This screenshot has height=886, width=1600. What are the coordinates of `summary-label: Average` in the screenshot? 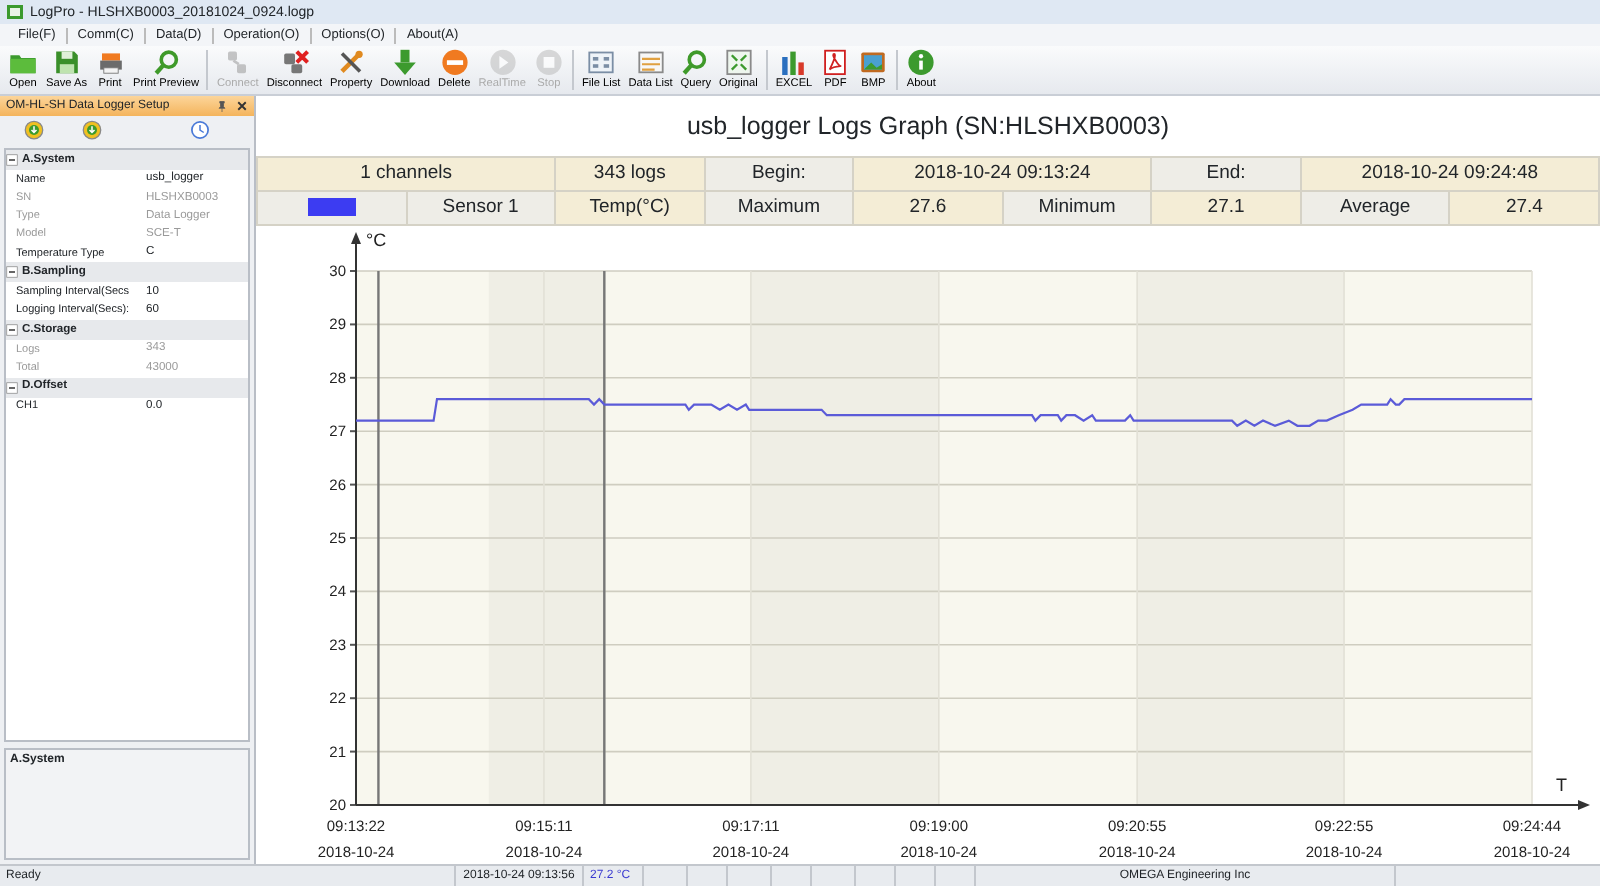 It's located at (1375, 208).